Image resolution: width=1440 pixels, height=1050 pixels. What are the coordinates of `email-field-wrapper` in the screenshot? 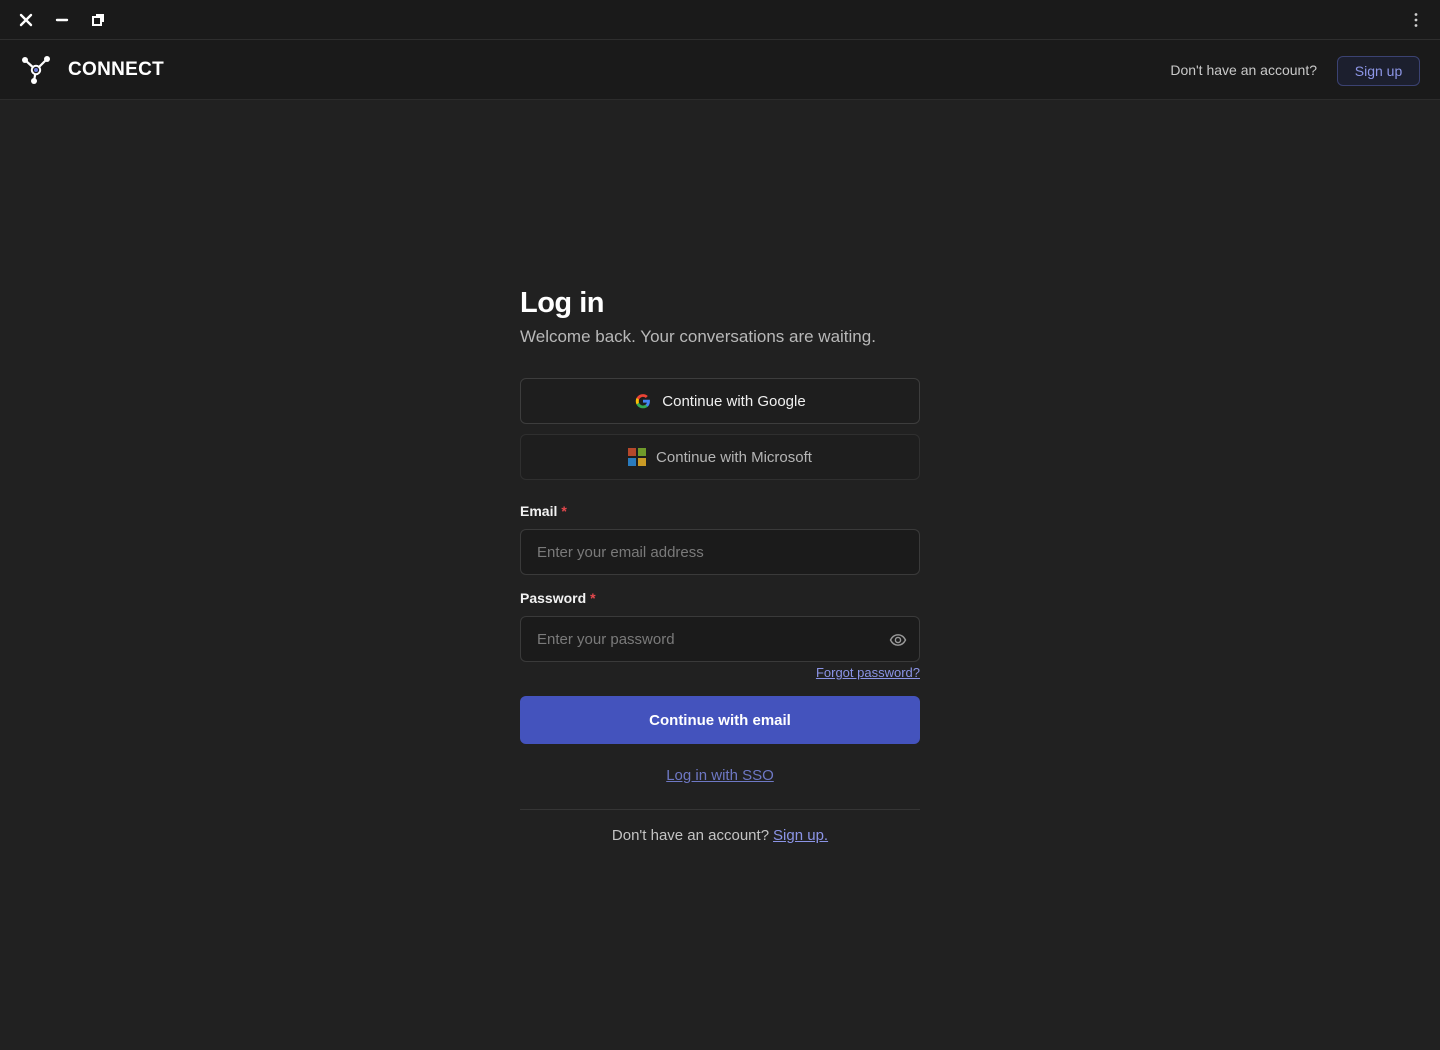 It's located at (720, 552).